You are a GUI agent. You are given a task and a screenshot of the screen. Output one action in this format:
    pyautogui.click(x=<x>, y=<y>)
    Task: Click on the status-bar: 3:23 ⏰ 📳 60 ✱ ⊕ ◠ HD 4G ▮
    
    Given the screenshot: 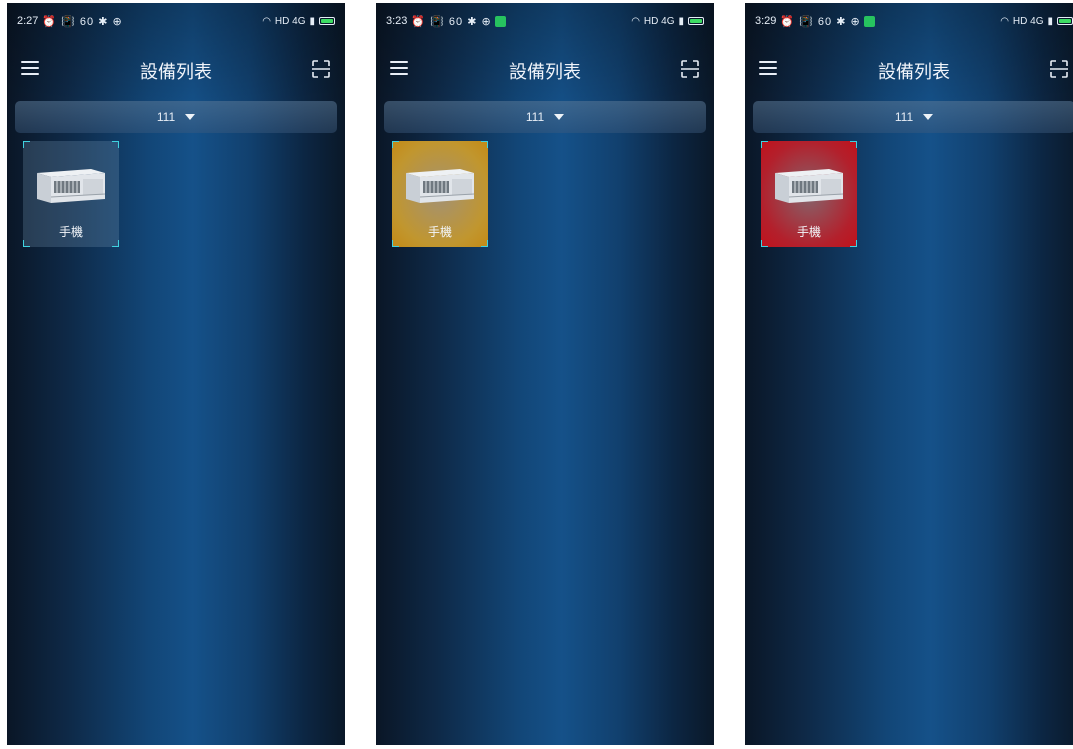 What is the action you would take?
    pyautogui.click(x=545, y=21)
    